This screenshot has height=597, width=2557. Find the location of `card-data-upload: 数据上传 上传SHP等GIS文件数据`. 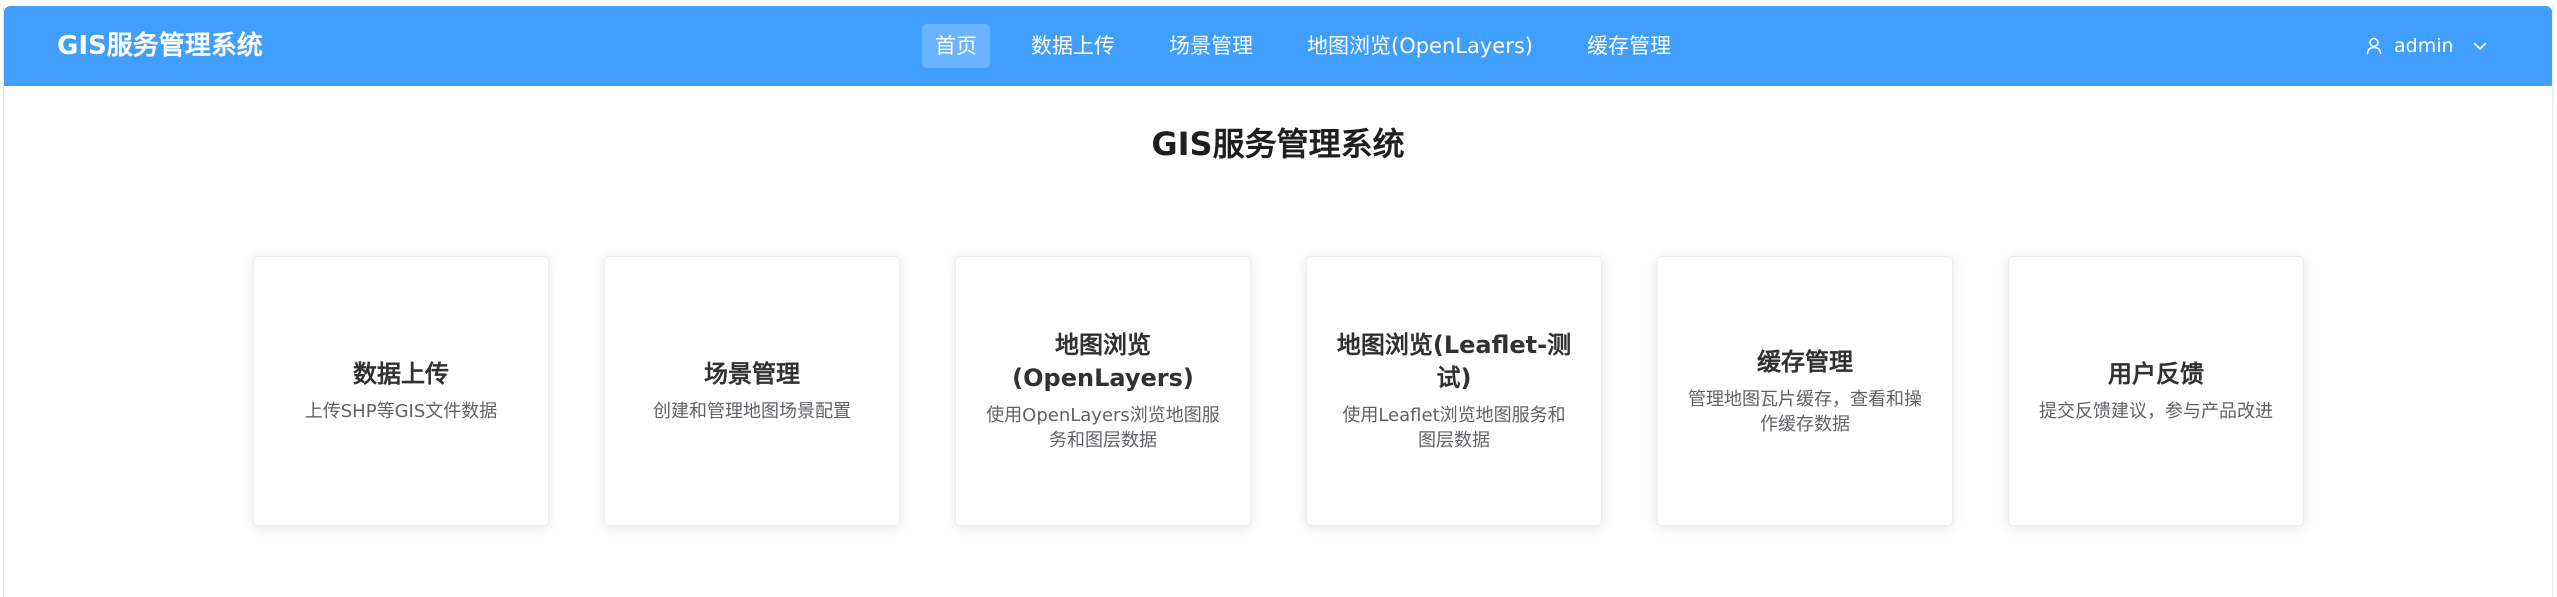

card-data-upload: 数据上传 上传SHP等GIS文件数据 is located at coordinates (401, 391).